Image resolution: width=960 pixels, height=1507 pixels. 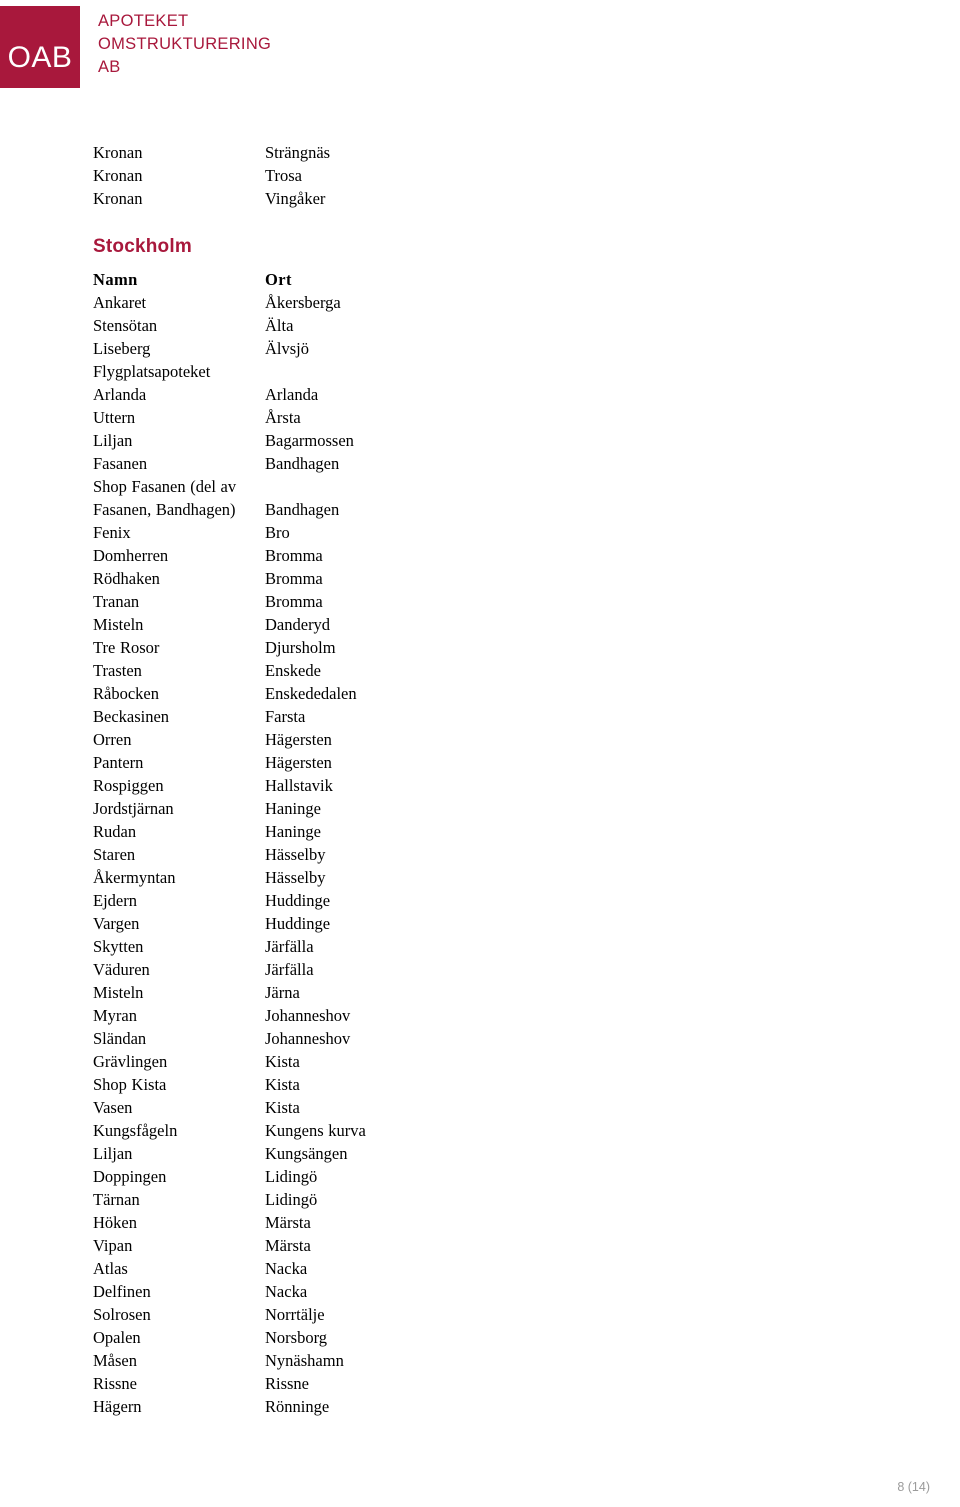 I want to click on pharmacy-name: Jordstjärnan, so click(x=133, y=808).